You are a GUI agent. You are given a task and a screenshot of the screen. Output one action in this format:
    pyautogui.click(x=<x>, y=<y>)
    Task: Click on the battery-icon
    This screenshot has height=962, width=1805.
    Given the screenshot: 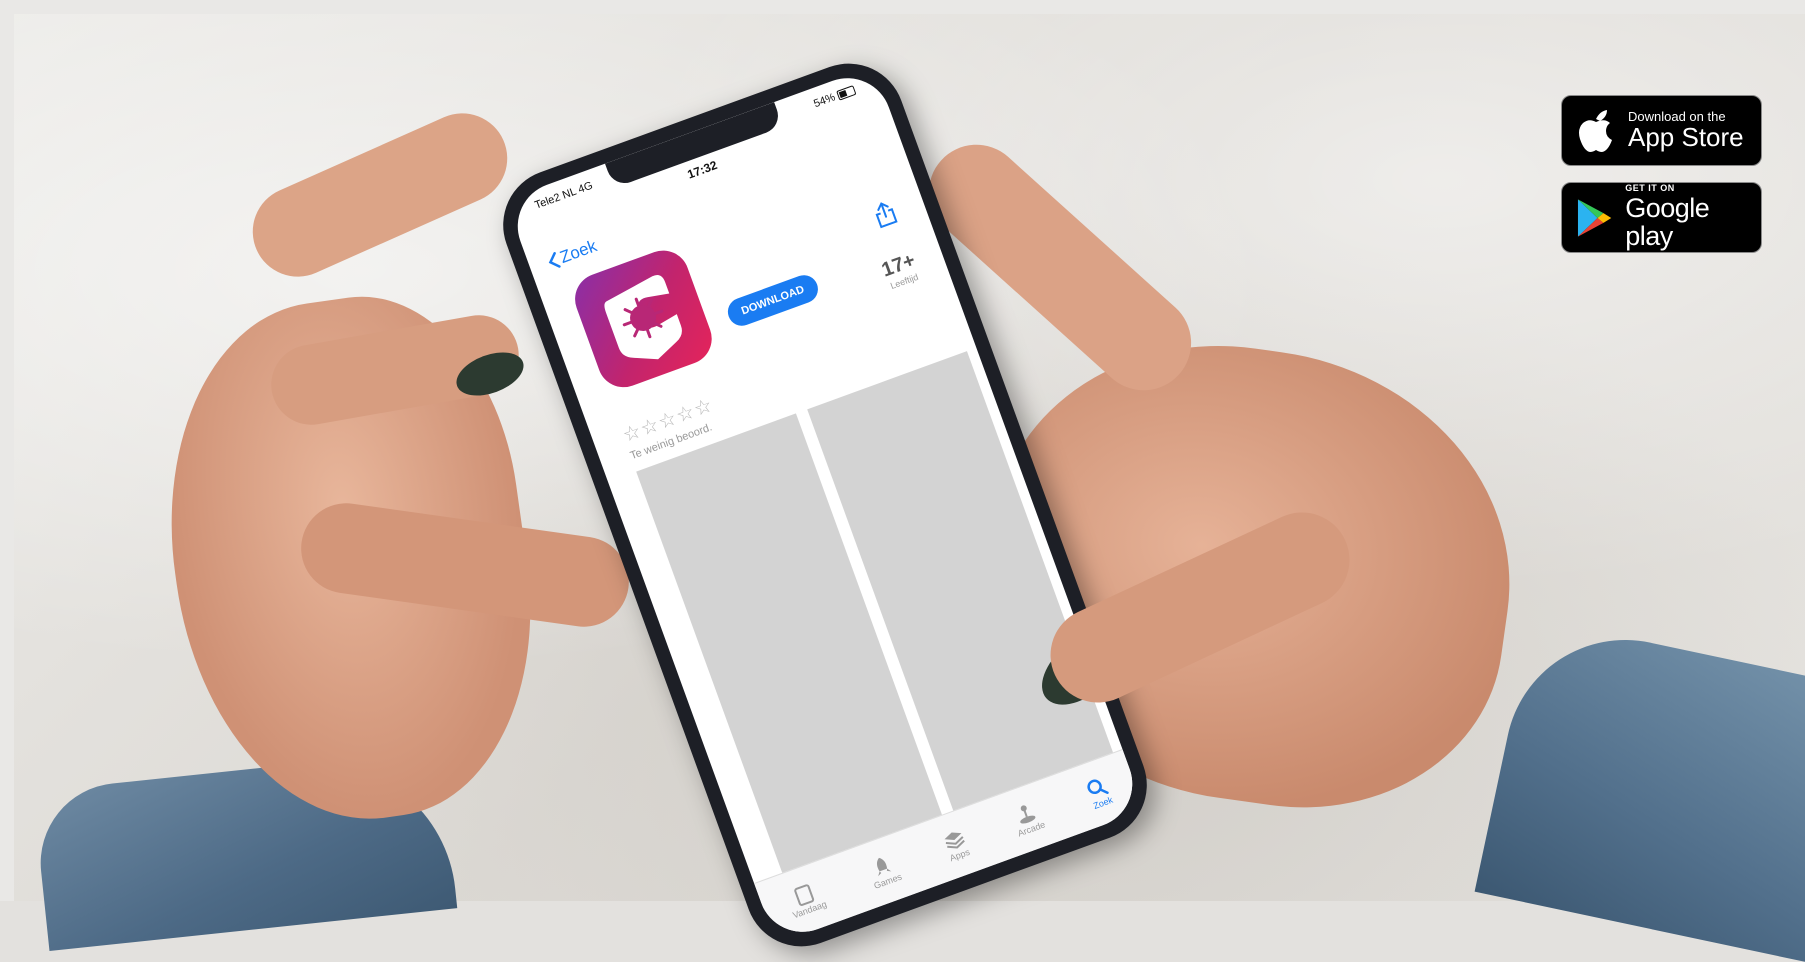 What is the action you would take?
    pyautogui.click(x=846, y=93)
    